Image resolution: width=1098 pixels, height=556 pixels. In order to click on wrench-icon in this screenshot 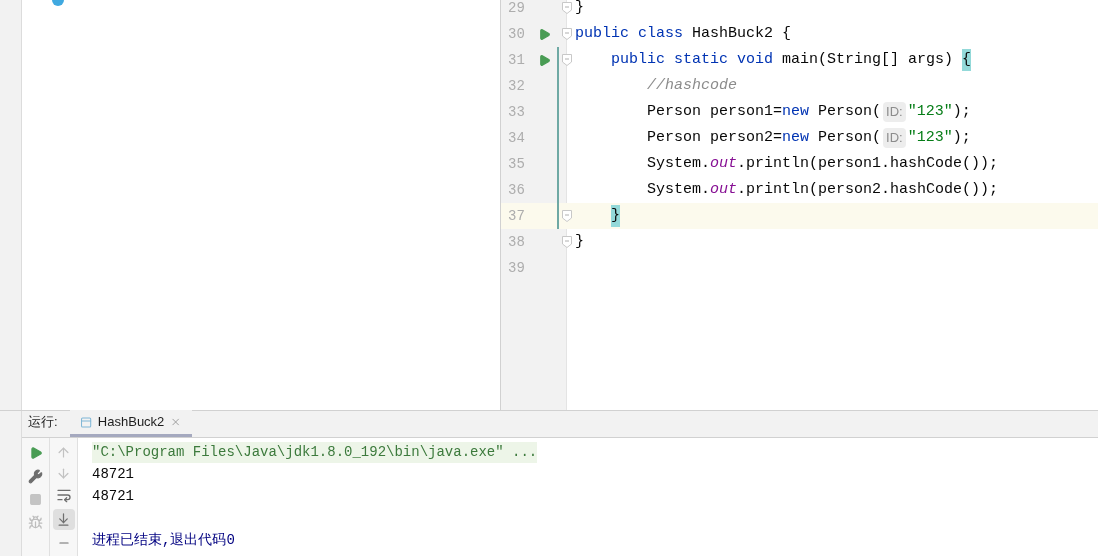, I will do `click(35, 476)`.